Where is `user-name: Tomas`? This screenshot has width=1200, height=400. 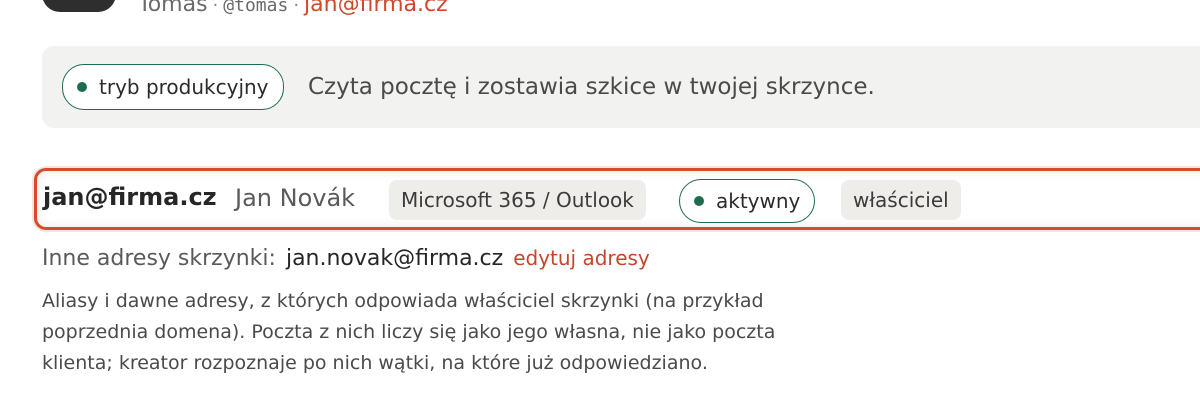 user-name: Tomas is located at coordinates (173, 8).